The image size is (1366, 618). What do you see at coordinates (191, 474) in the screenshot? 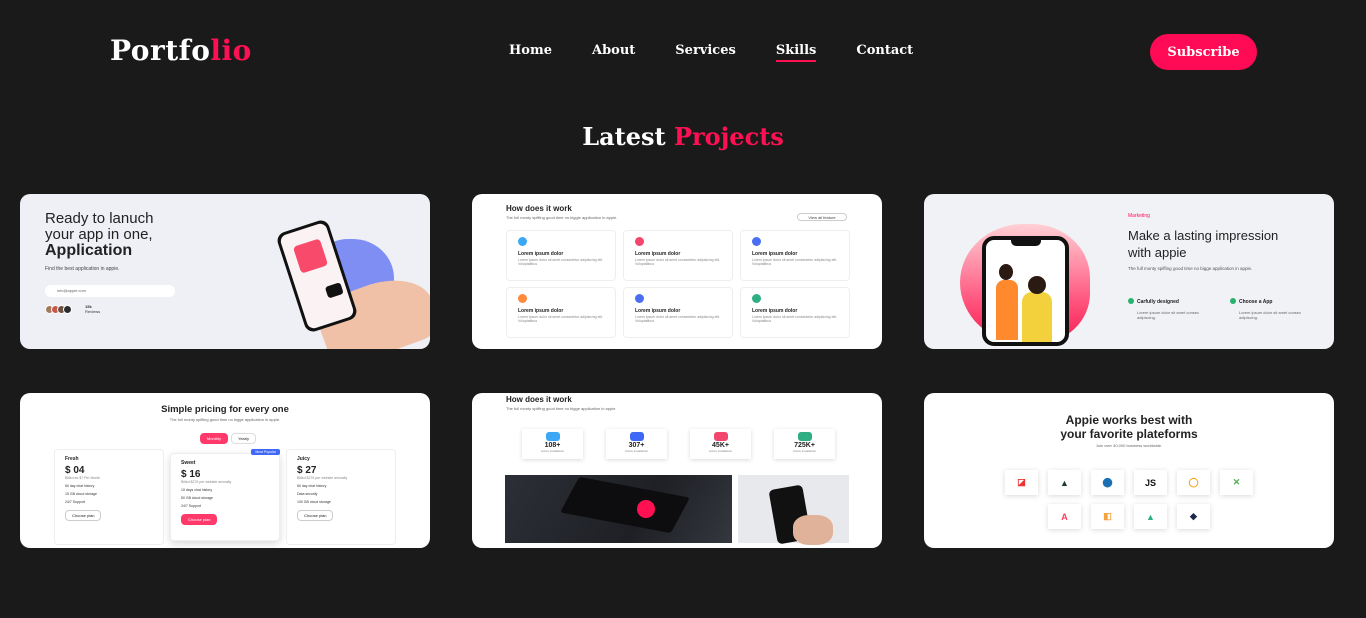
I see `plan-price: $ 16` at bounding box center [191, 474].